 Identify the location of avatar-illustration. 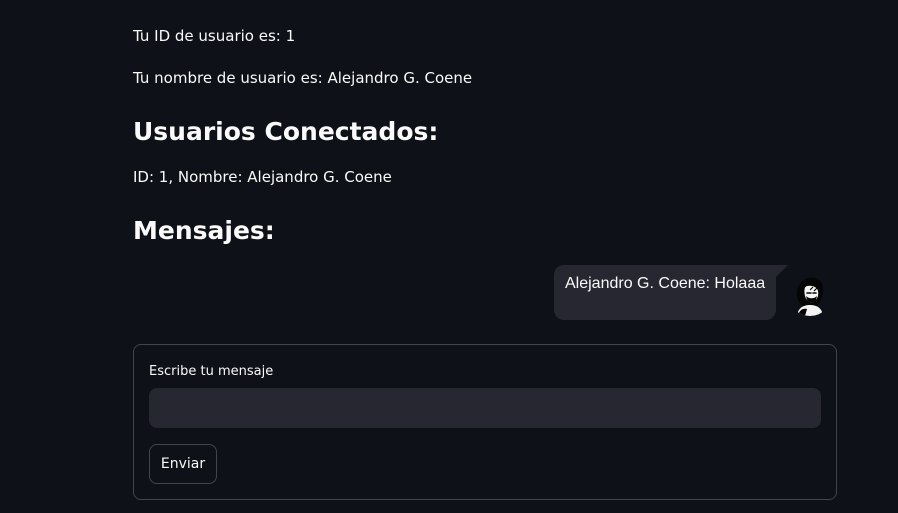
(810, 296).